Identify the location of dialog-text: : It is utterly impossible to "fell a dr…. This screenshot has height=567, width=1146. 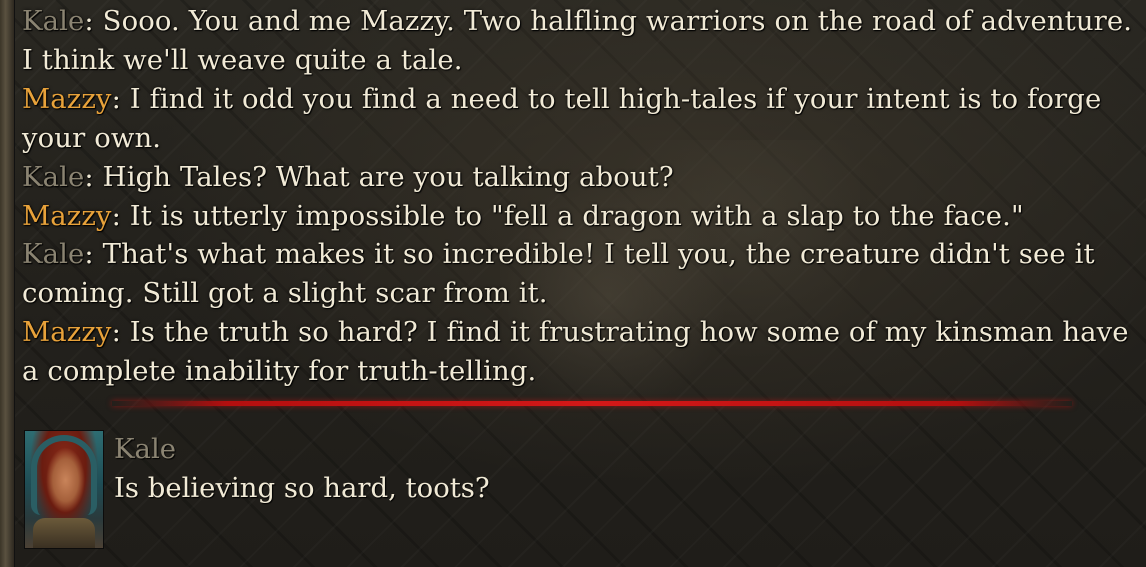
(567, 215).